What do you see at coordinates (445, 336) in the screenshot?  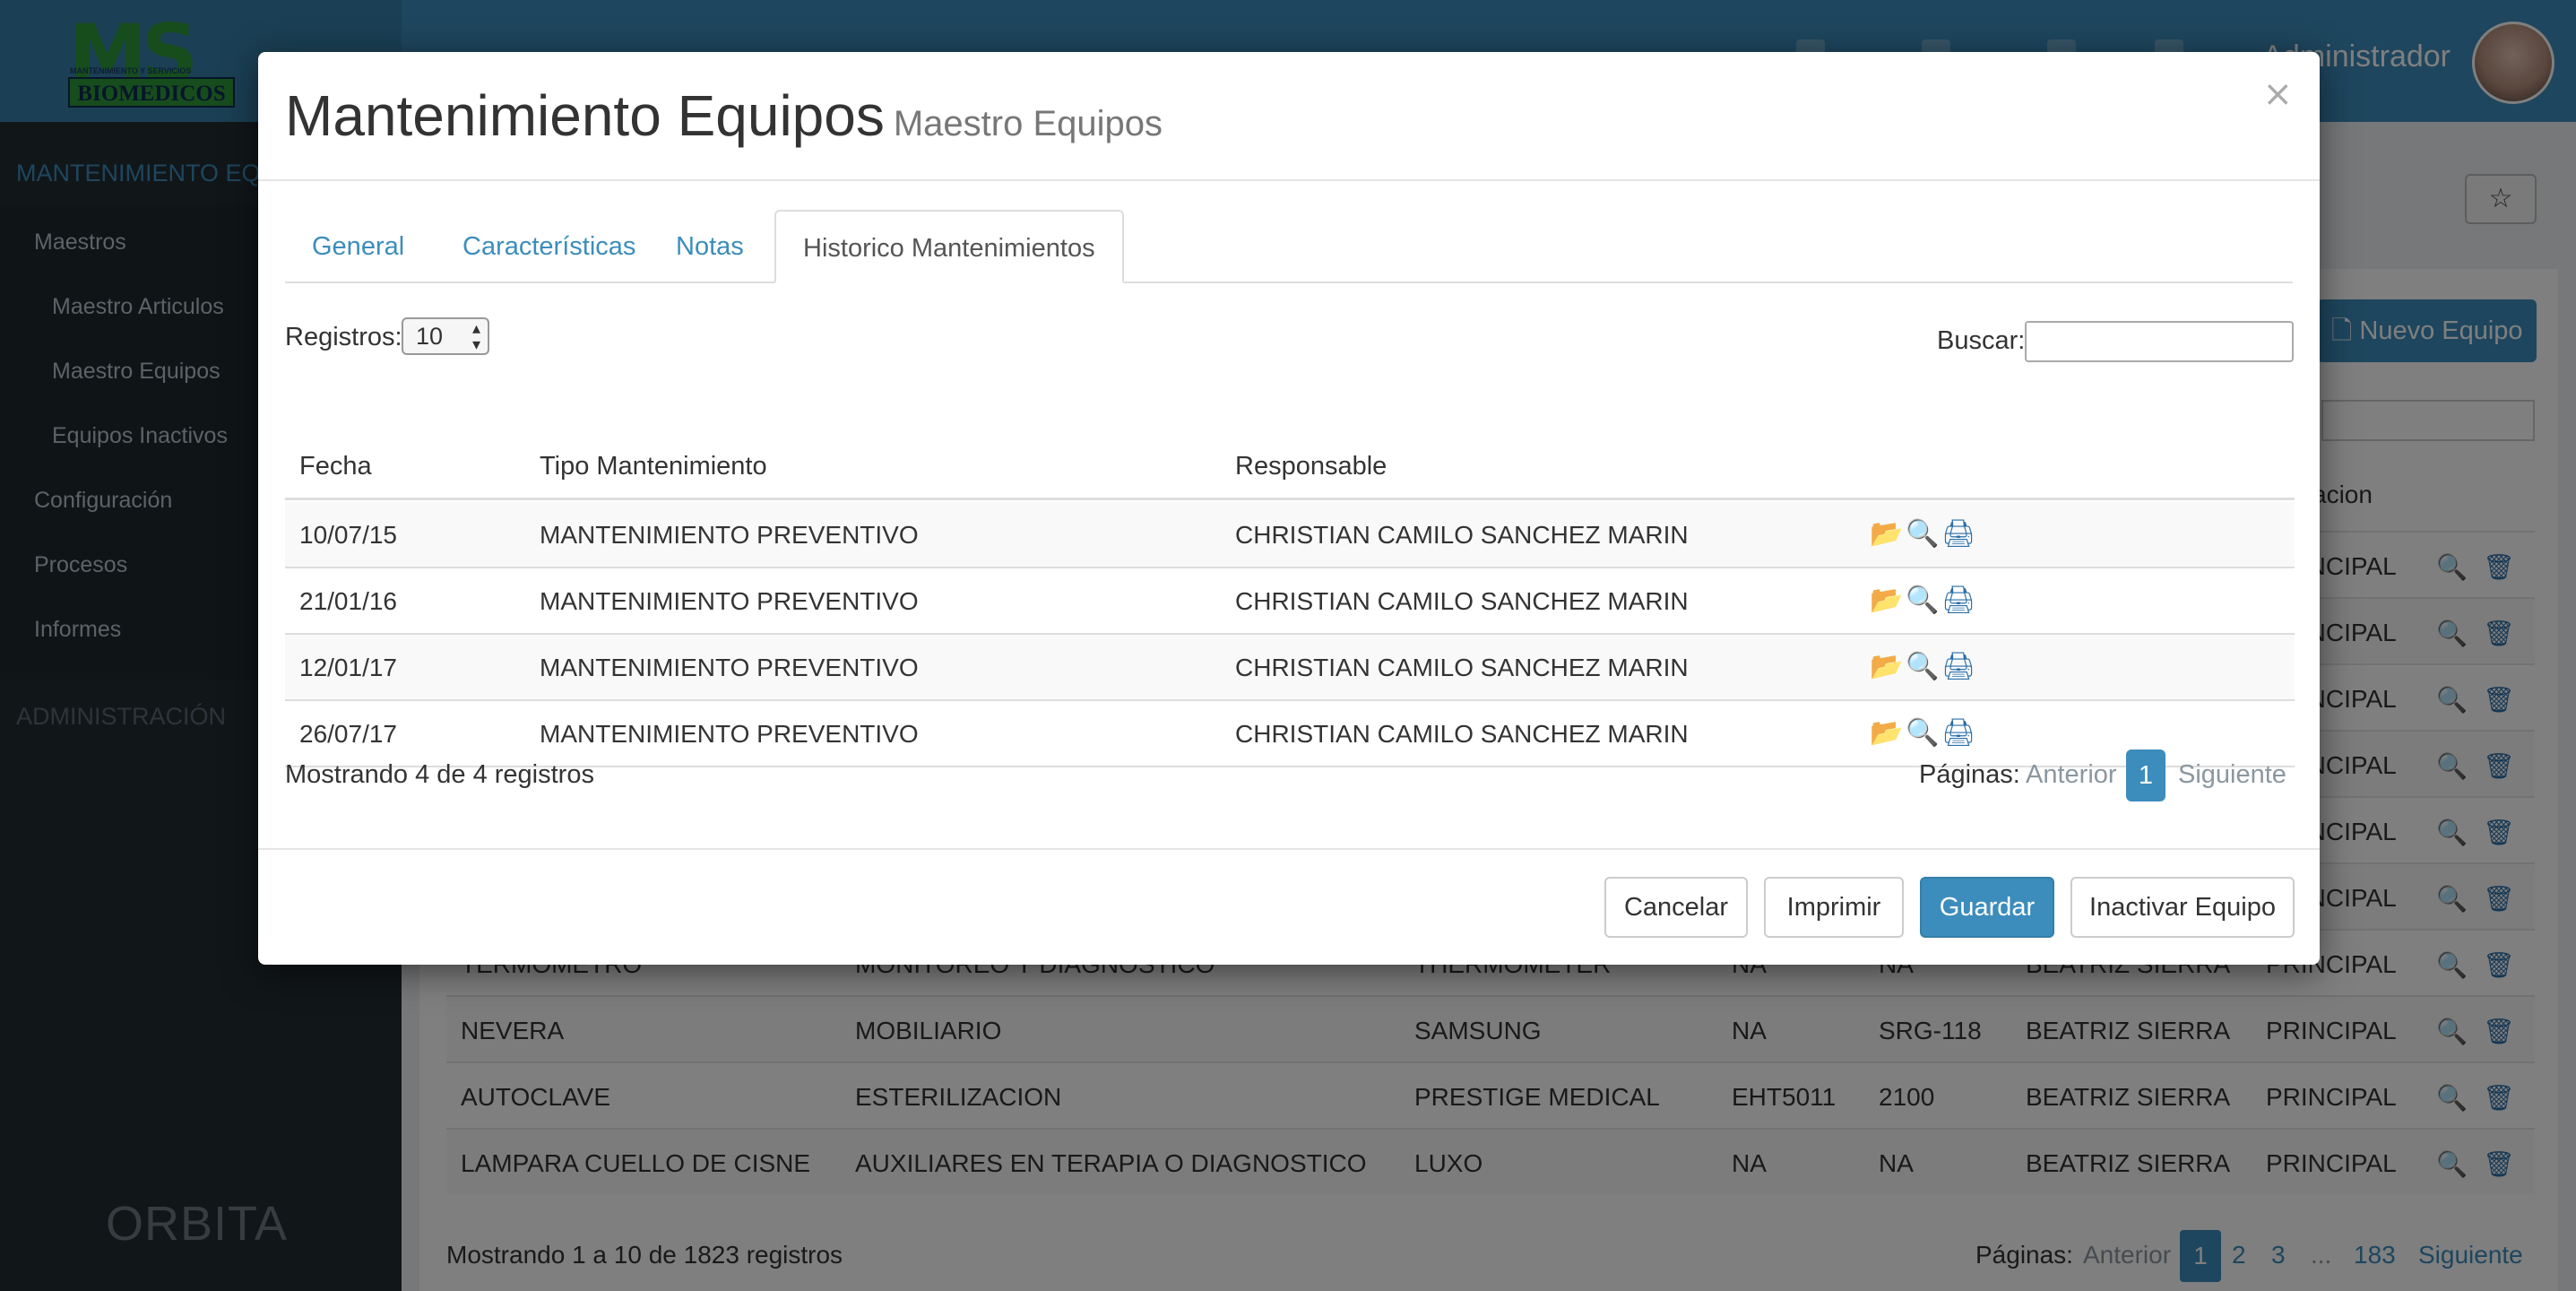 I see `length-select: 10 ▴ ▾` at bounding box center [445, 336].